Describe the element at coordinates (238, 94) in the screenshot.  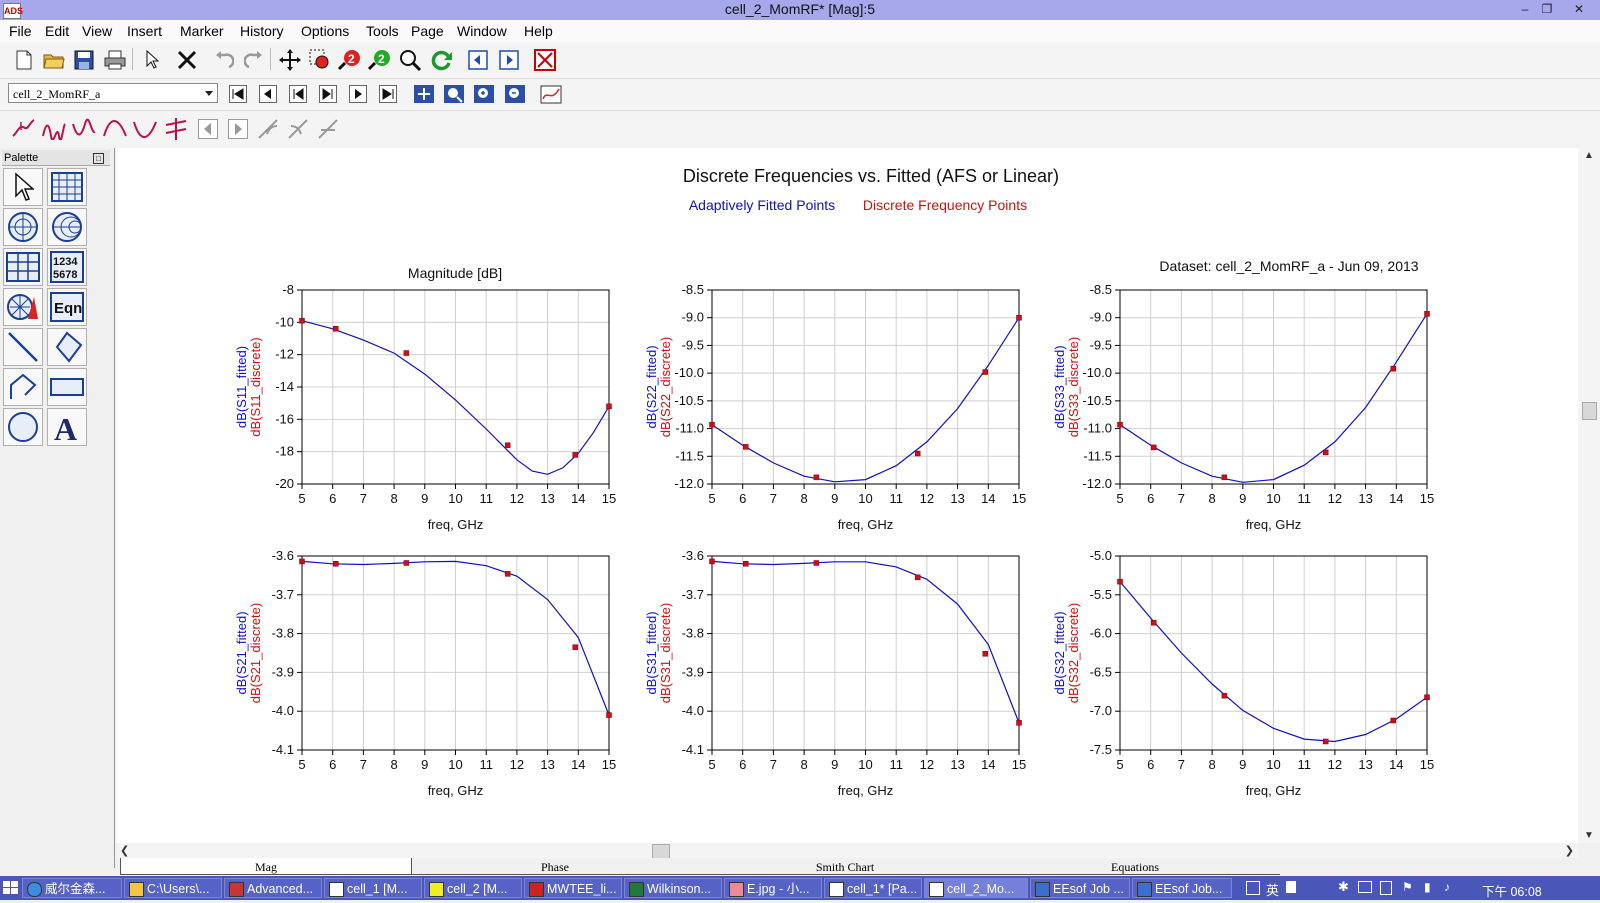
I see `first-frame-icon` at that location.